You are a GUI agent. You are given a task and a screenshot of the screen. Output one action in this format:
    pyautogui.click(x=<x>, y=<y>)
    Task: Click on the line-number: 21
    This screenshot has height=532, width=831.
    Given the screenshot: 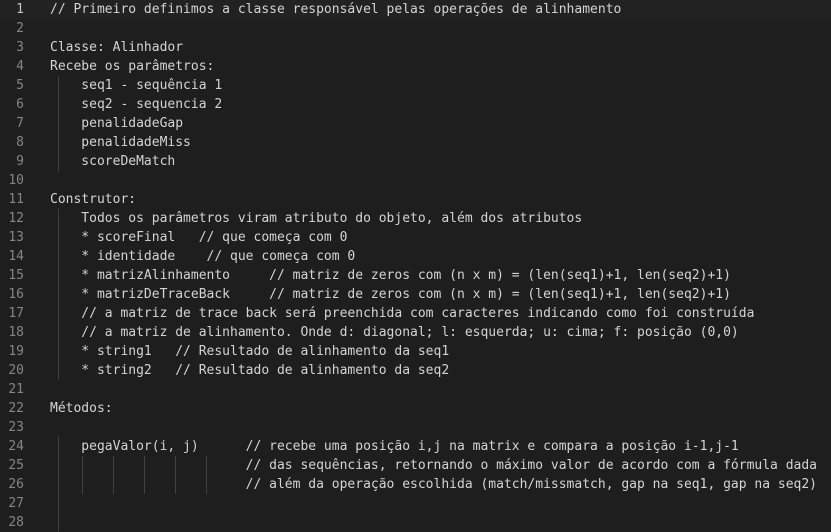 What is the action you would take?
    pyautogui.click(x=16, y=389)
    